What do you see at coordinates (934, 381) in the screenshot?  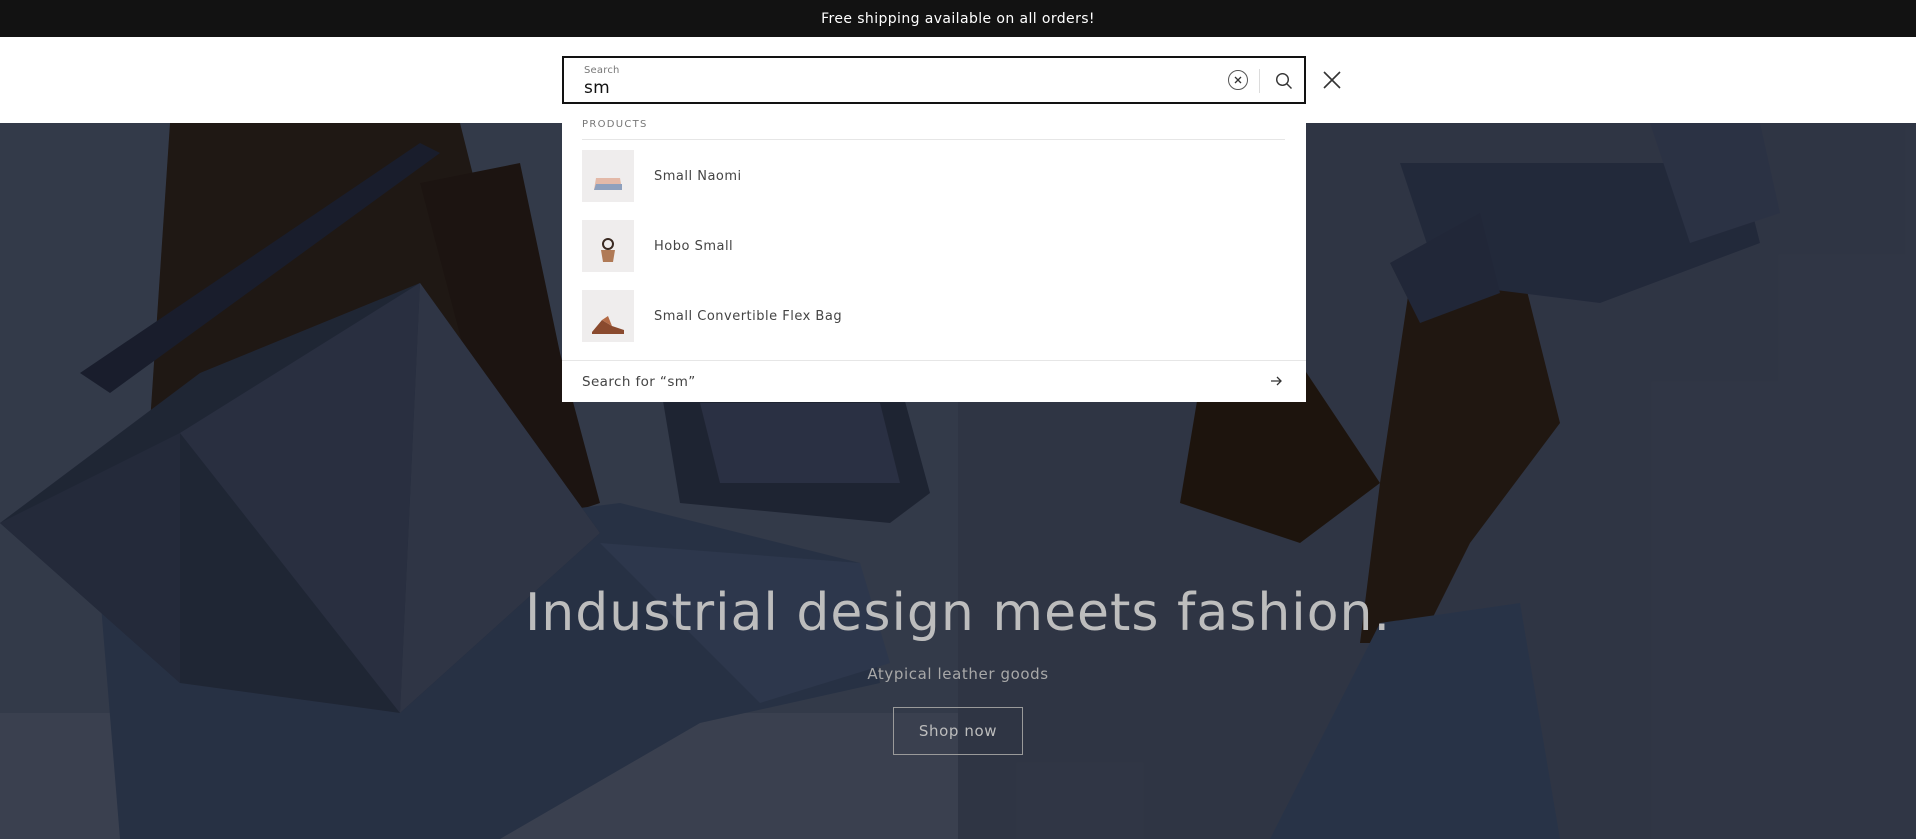 I see `search-for-query-link: Search for “sm”` at bounding box center [934, 381].